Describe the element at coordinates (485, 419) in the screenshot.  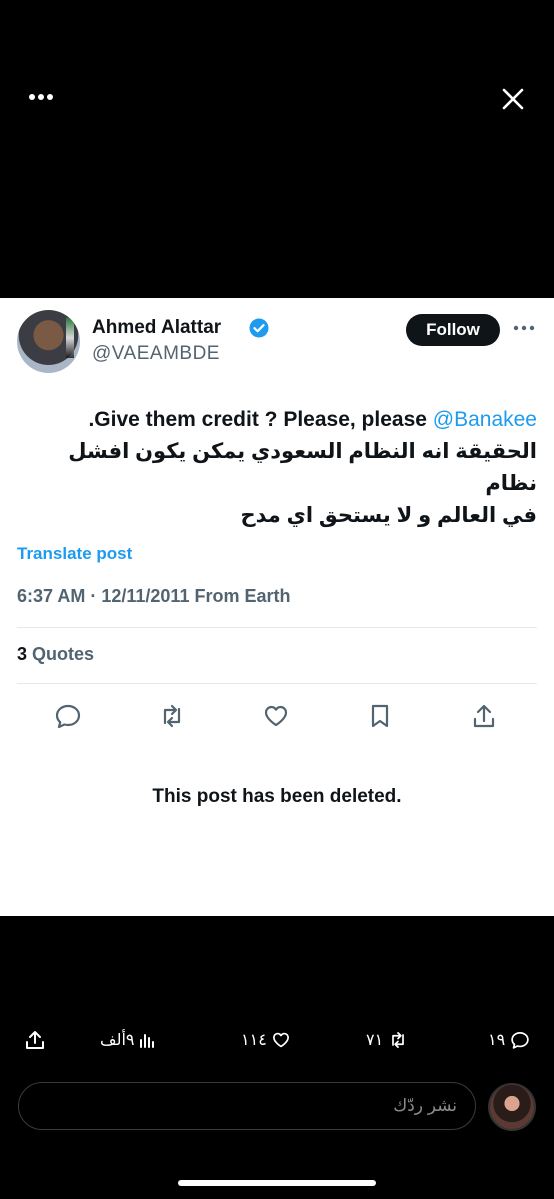
I see `mention-link: @Banakee` at that location.